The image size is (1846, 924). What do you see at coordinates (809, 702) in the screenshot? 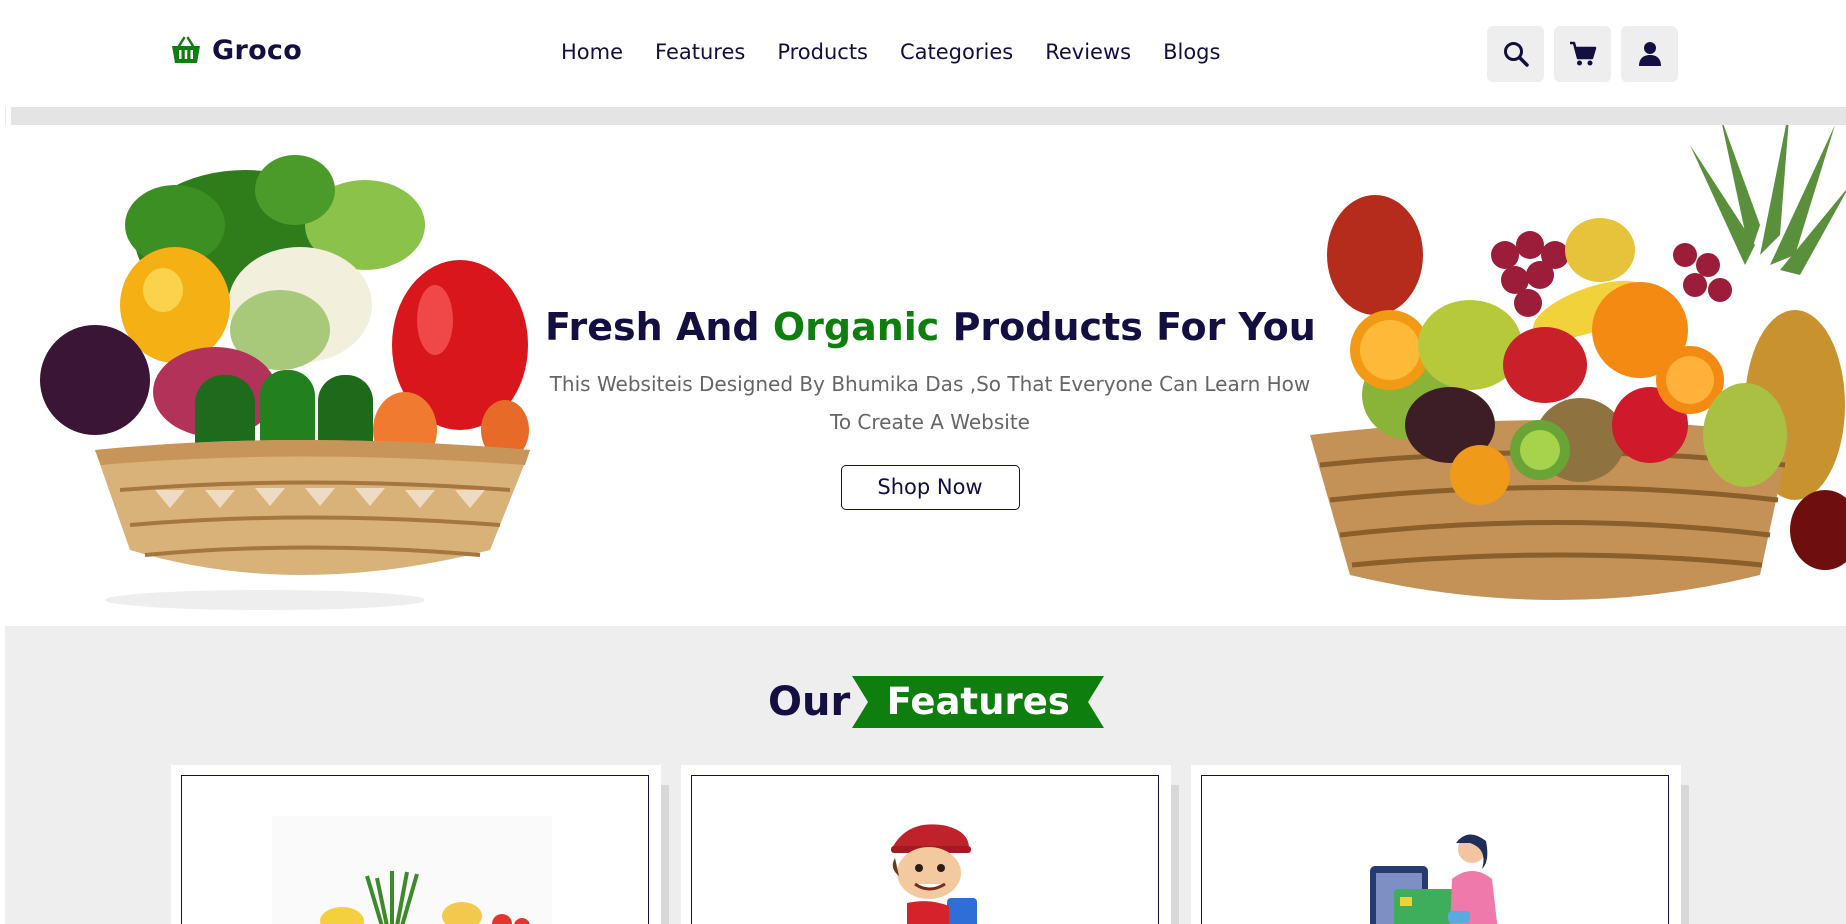
I see `features-heading-prefix: Our` at bounding box center [809, 702].